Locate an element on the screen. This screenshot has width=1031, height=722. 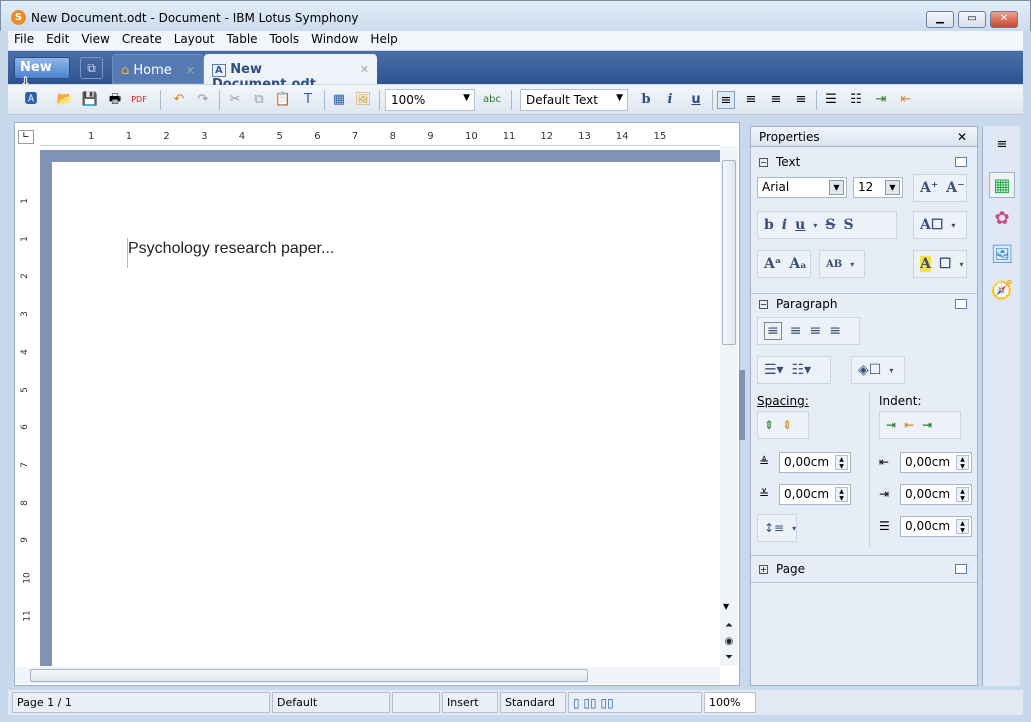
hanging-indent-icon: ⇥ is located at coordinates (927, 425).